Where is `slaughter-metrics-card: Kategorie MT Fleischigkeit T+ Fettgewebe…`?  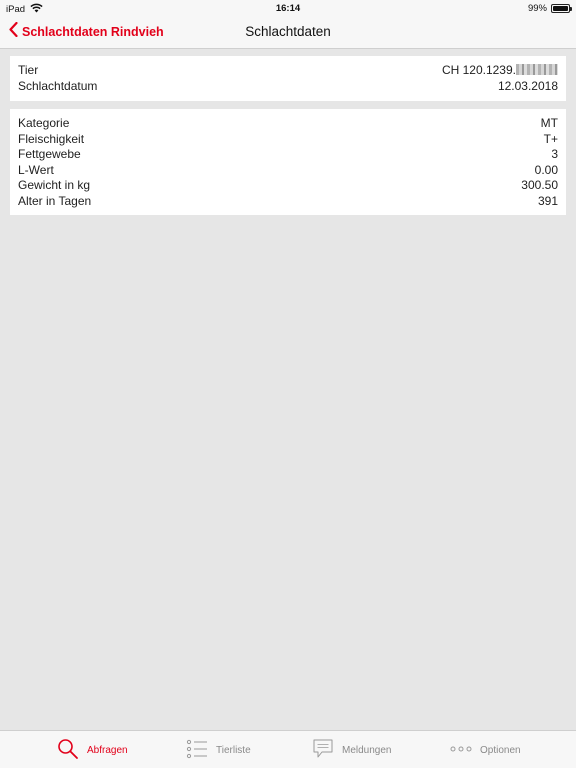
slaughter-metrics-card: Kategorie MT Fleischigkeit T+ Fettgewebe… is located at coordinates (288, 162).